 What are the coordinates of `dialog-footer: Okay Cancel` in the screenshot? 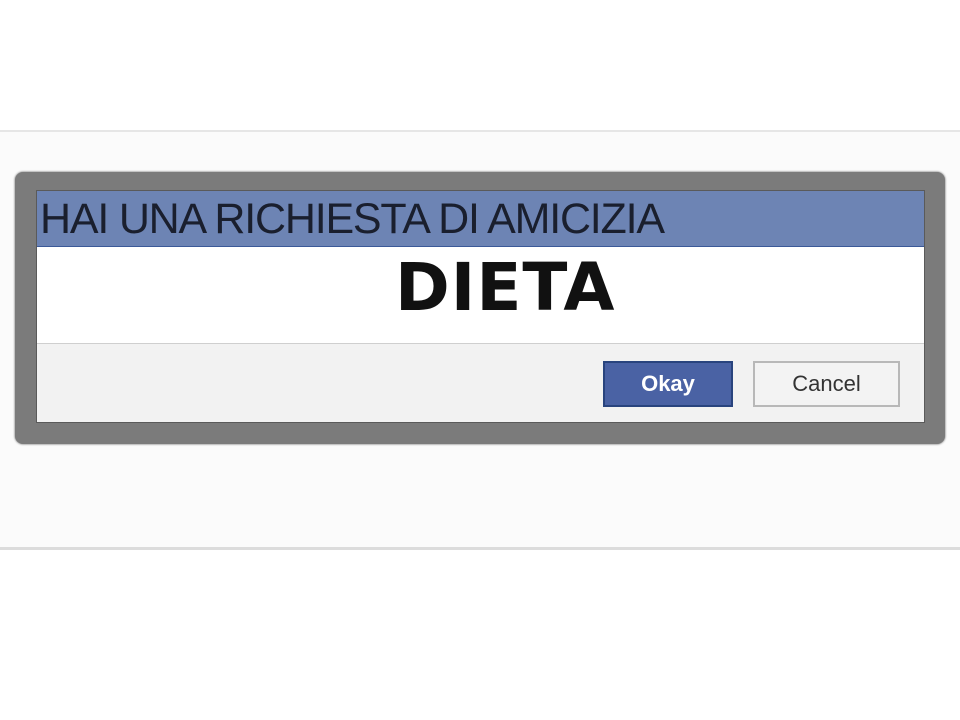 It's located at (480, 382).